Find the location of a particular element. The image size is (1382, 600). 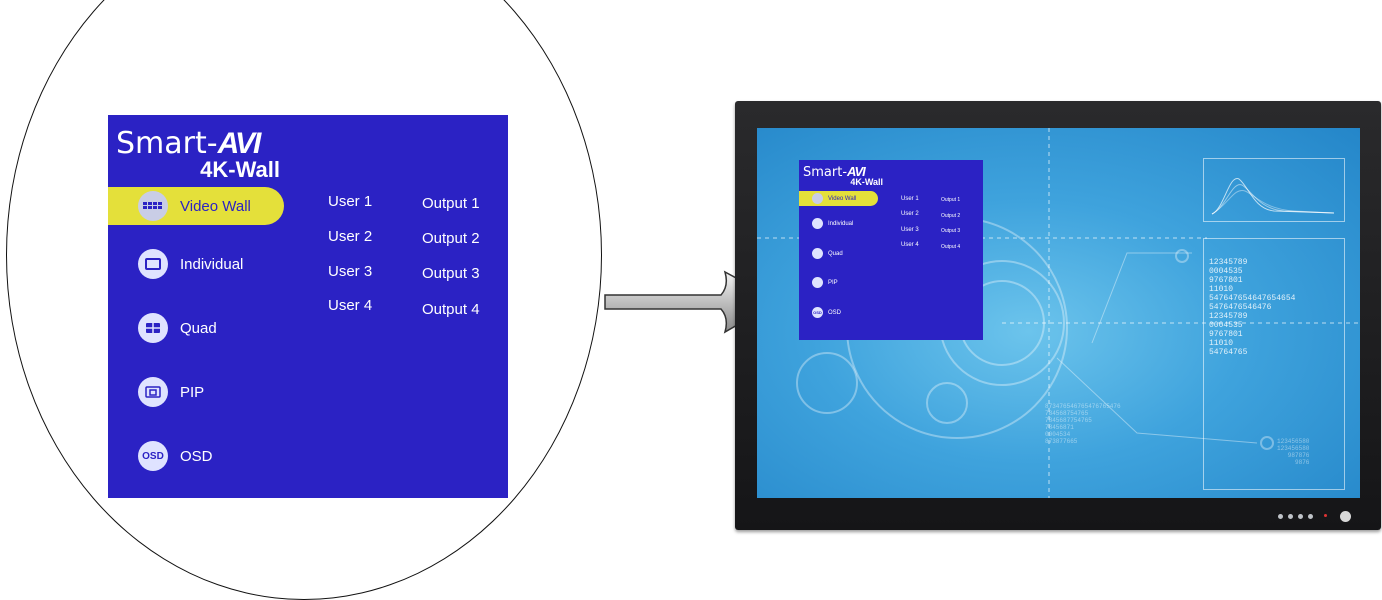

brand-logo: Smart-AVI is located at coordinates (189, 143).